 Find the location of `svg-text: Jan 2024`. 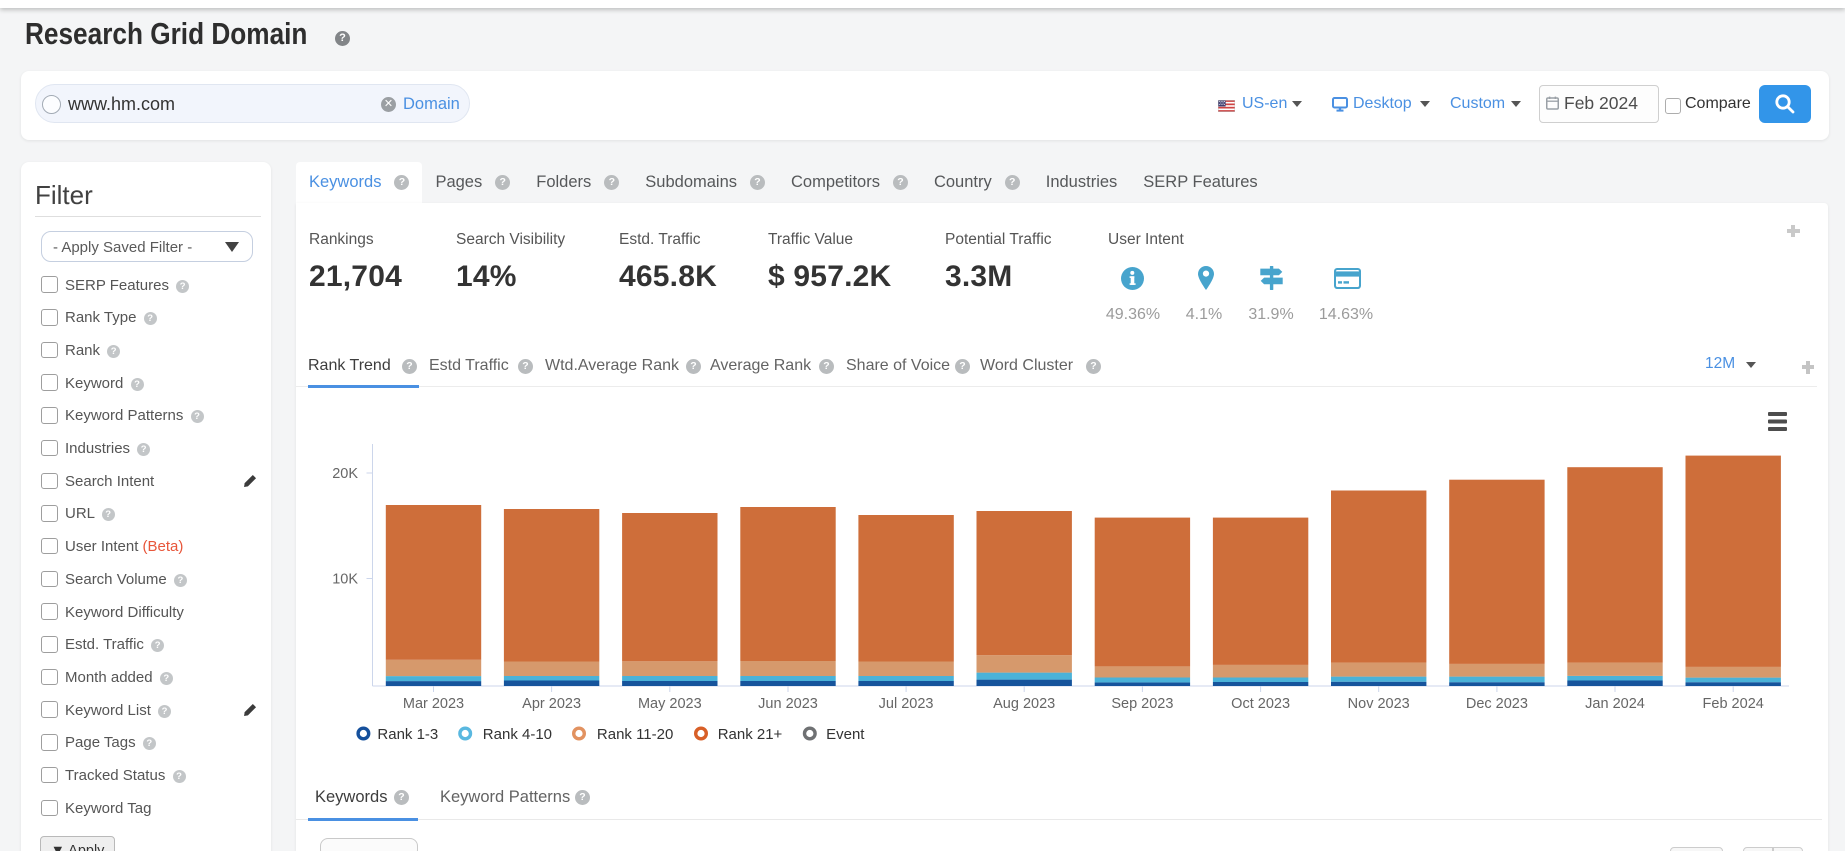

svg-text: Jan 2024 is located at coordinates (1615, 704).